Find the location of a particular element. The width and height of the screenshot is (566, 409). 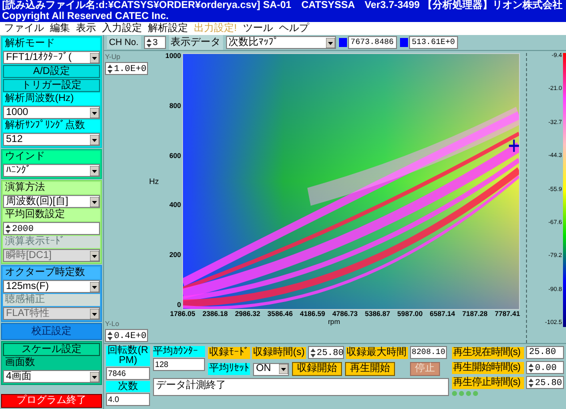

menu-item: ヘルプ is located at coordinates (293, 28).